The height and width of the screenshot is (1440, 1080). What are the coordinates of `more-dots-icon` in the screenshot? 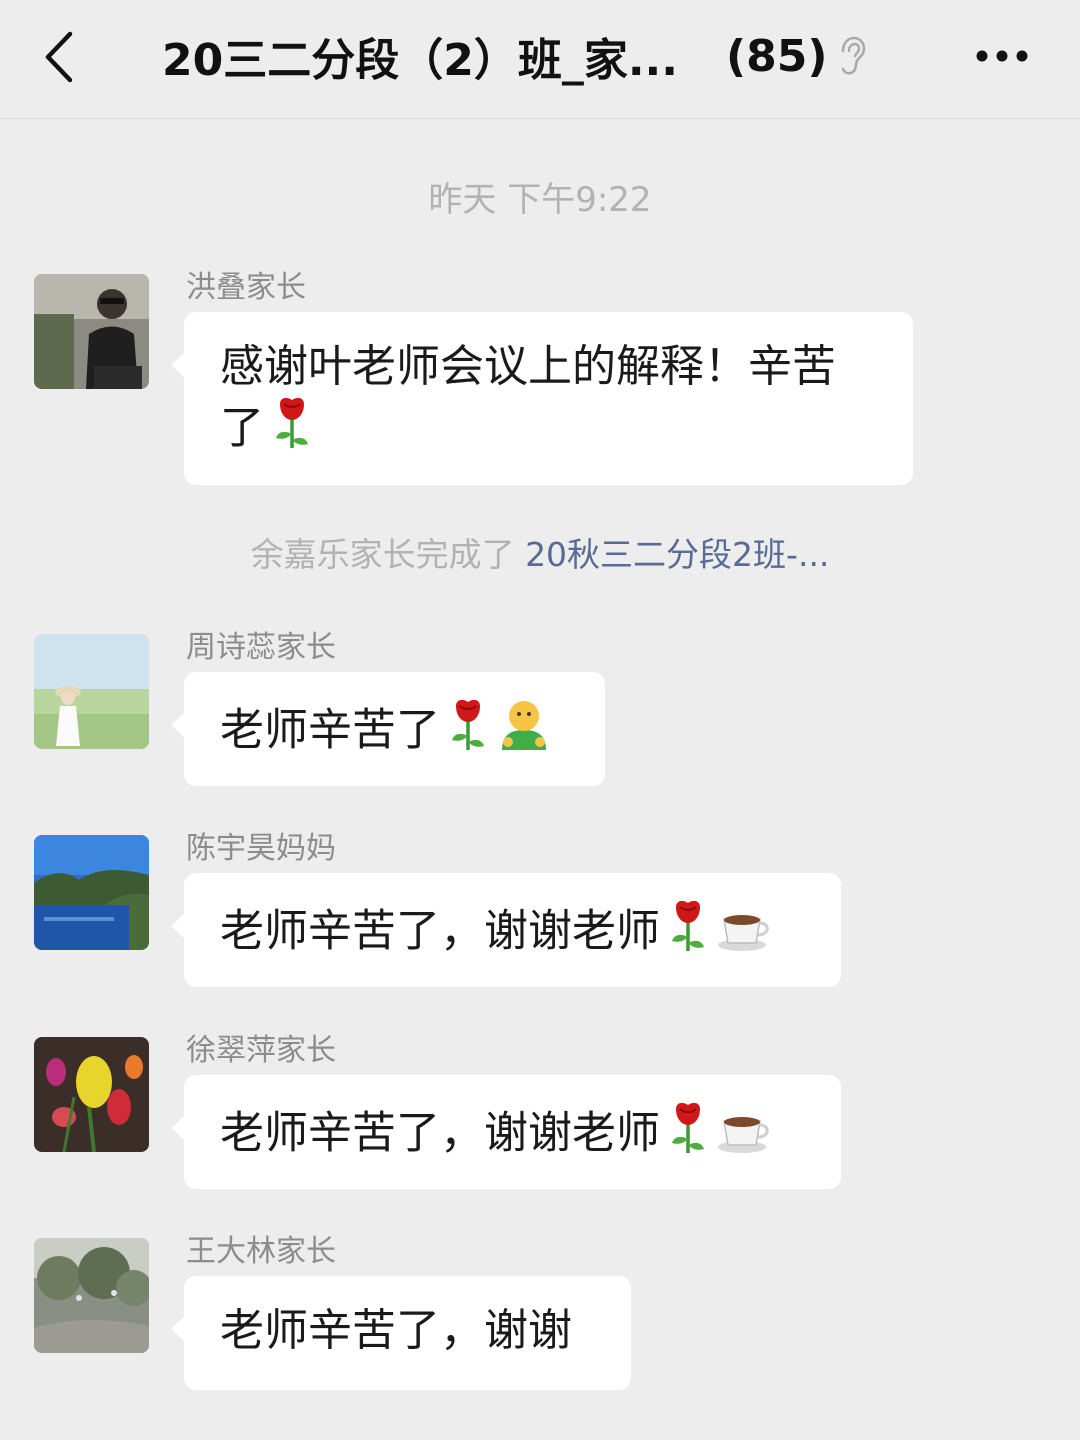 It's located at (1002, 56).